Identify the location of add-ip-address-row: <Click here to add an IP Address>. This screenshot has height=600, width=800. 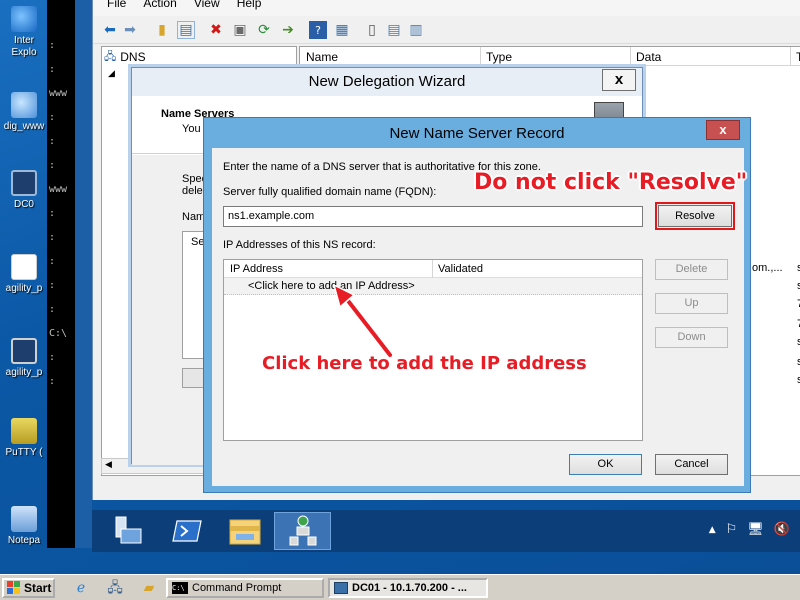
(433, 286).